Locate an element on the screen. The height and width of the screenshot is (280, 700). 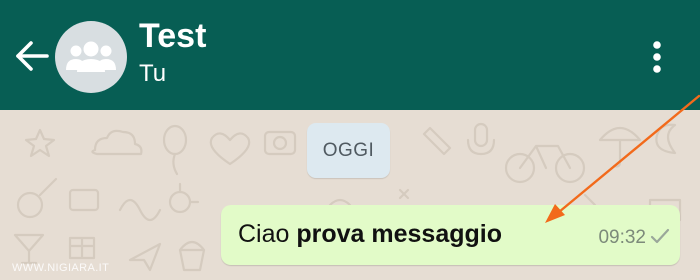
menu-button is located at coordinates (657, 57).